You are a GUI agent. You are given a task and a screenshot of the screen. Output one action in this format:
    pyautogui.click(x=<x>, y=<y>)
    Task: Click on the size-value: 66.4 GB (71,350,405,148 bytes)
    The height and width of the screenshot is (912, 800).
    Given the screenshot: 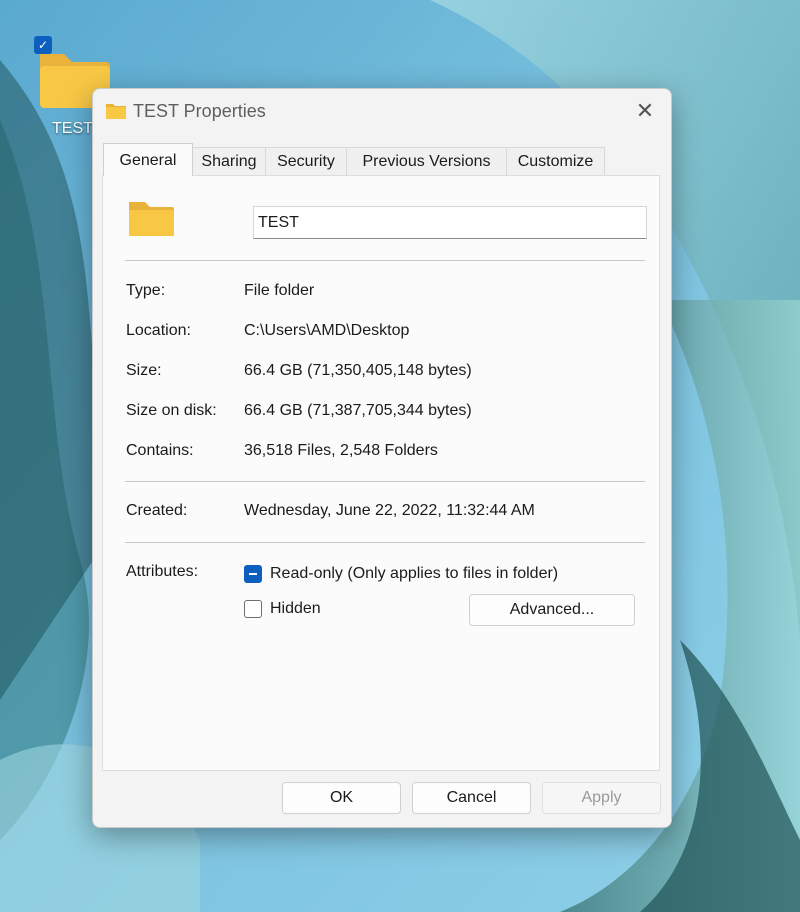 What is the action you would take?
    pyautogui.click(x=358, y=370)
    